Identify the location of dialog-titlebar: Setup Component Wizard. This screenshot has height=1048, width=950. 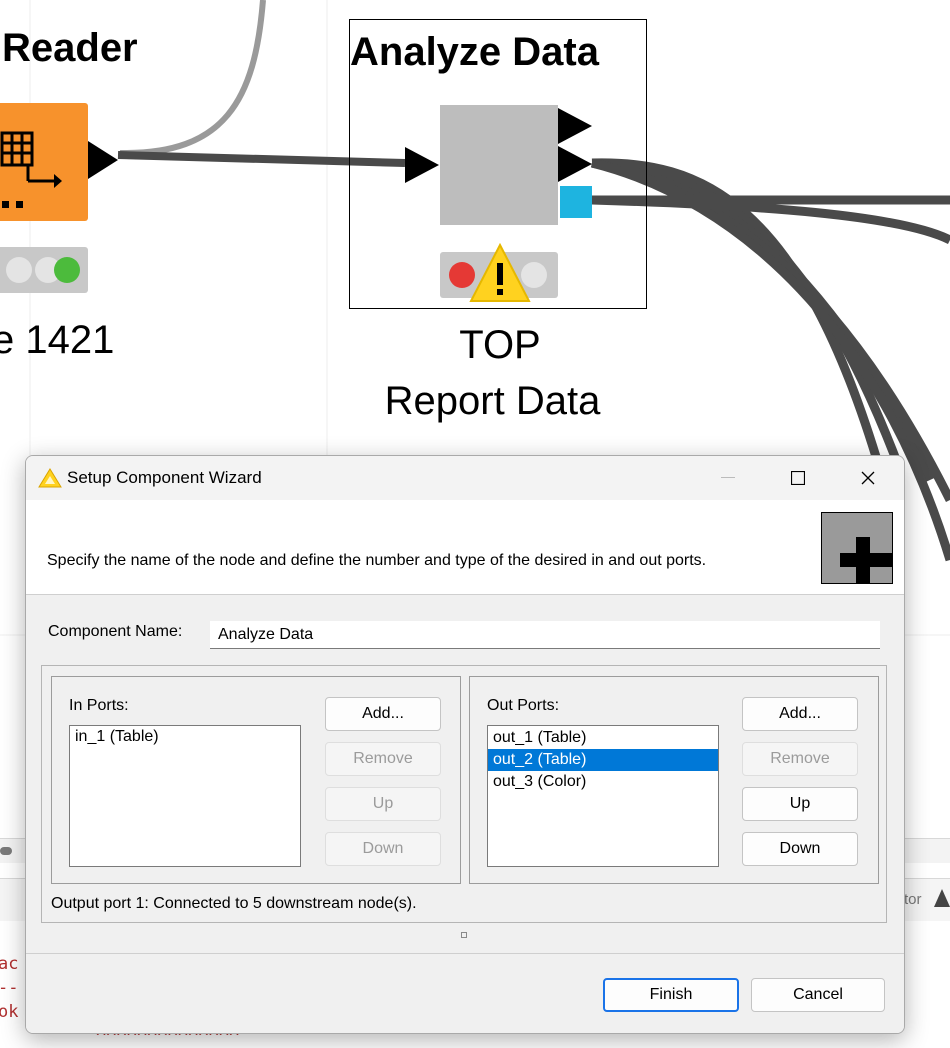
(465, 478).